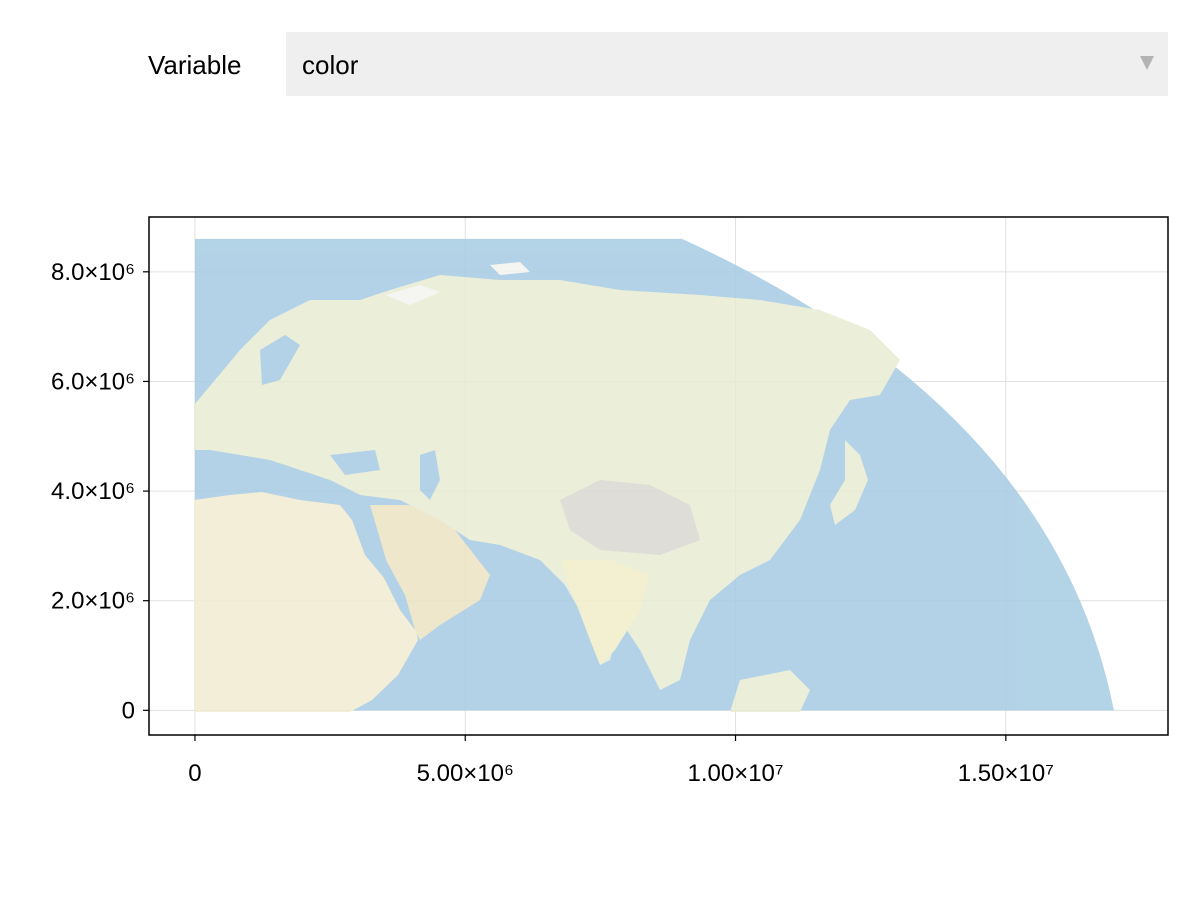 This screenshot has width=1200, height=900. I want to click on y-tick-label: 0, so click(128, 710).